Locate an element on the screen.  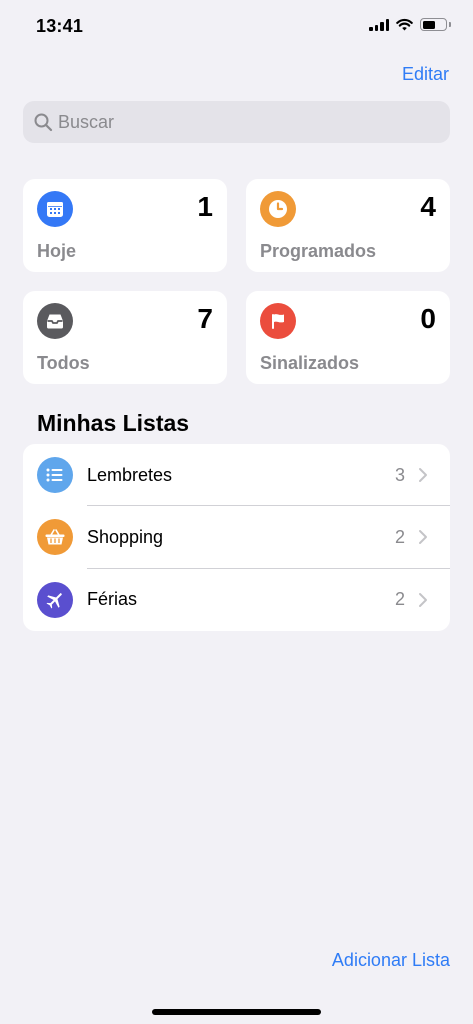
list-count: 3 is located at coordinates (399, 474).